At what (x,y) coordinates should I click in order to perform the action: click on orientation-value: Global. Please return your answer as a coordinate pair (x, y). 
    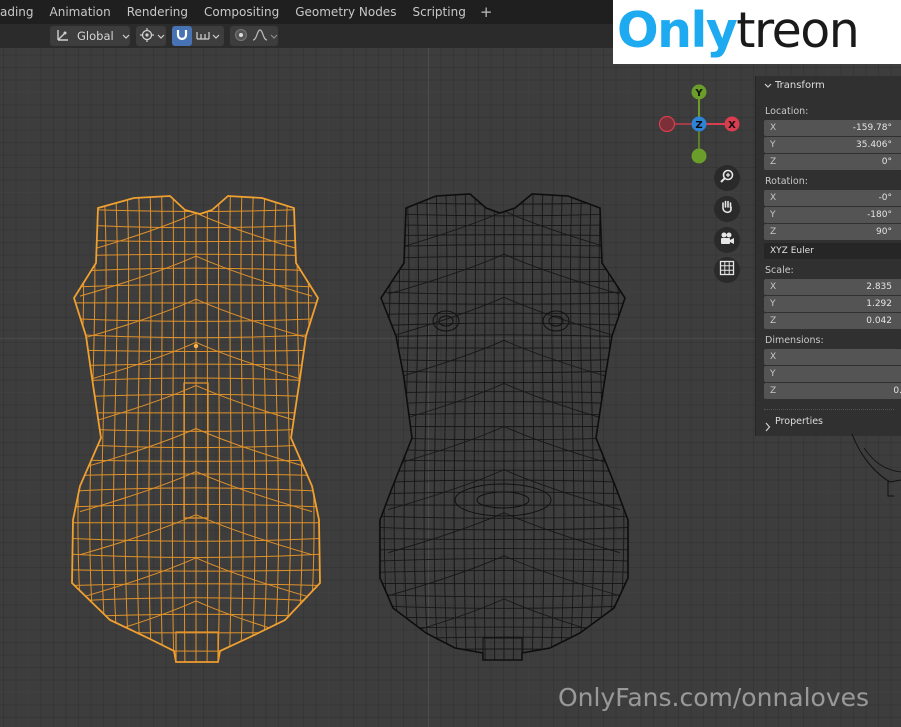
    Looking at the image, I should click on (95, 36).